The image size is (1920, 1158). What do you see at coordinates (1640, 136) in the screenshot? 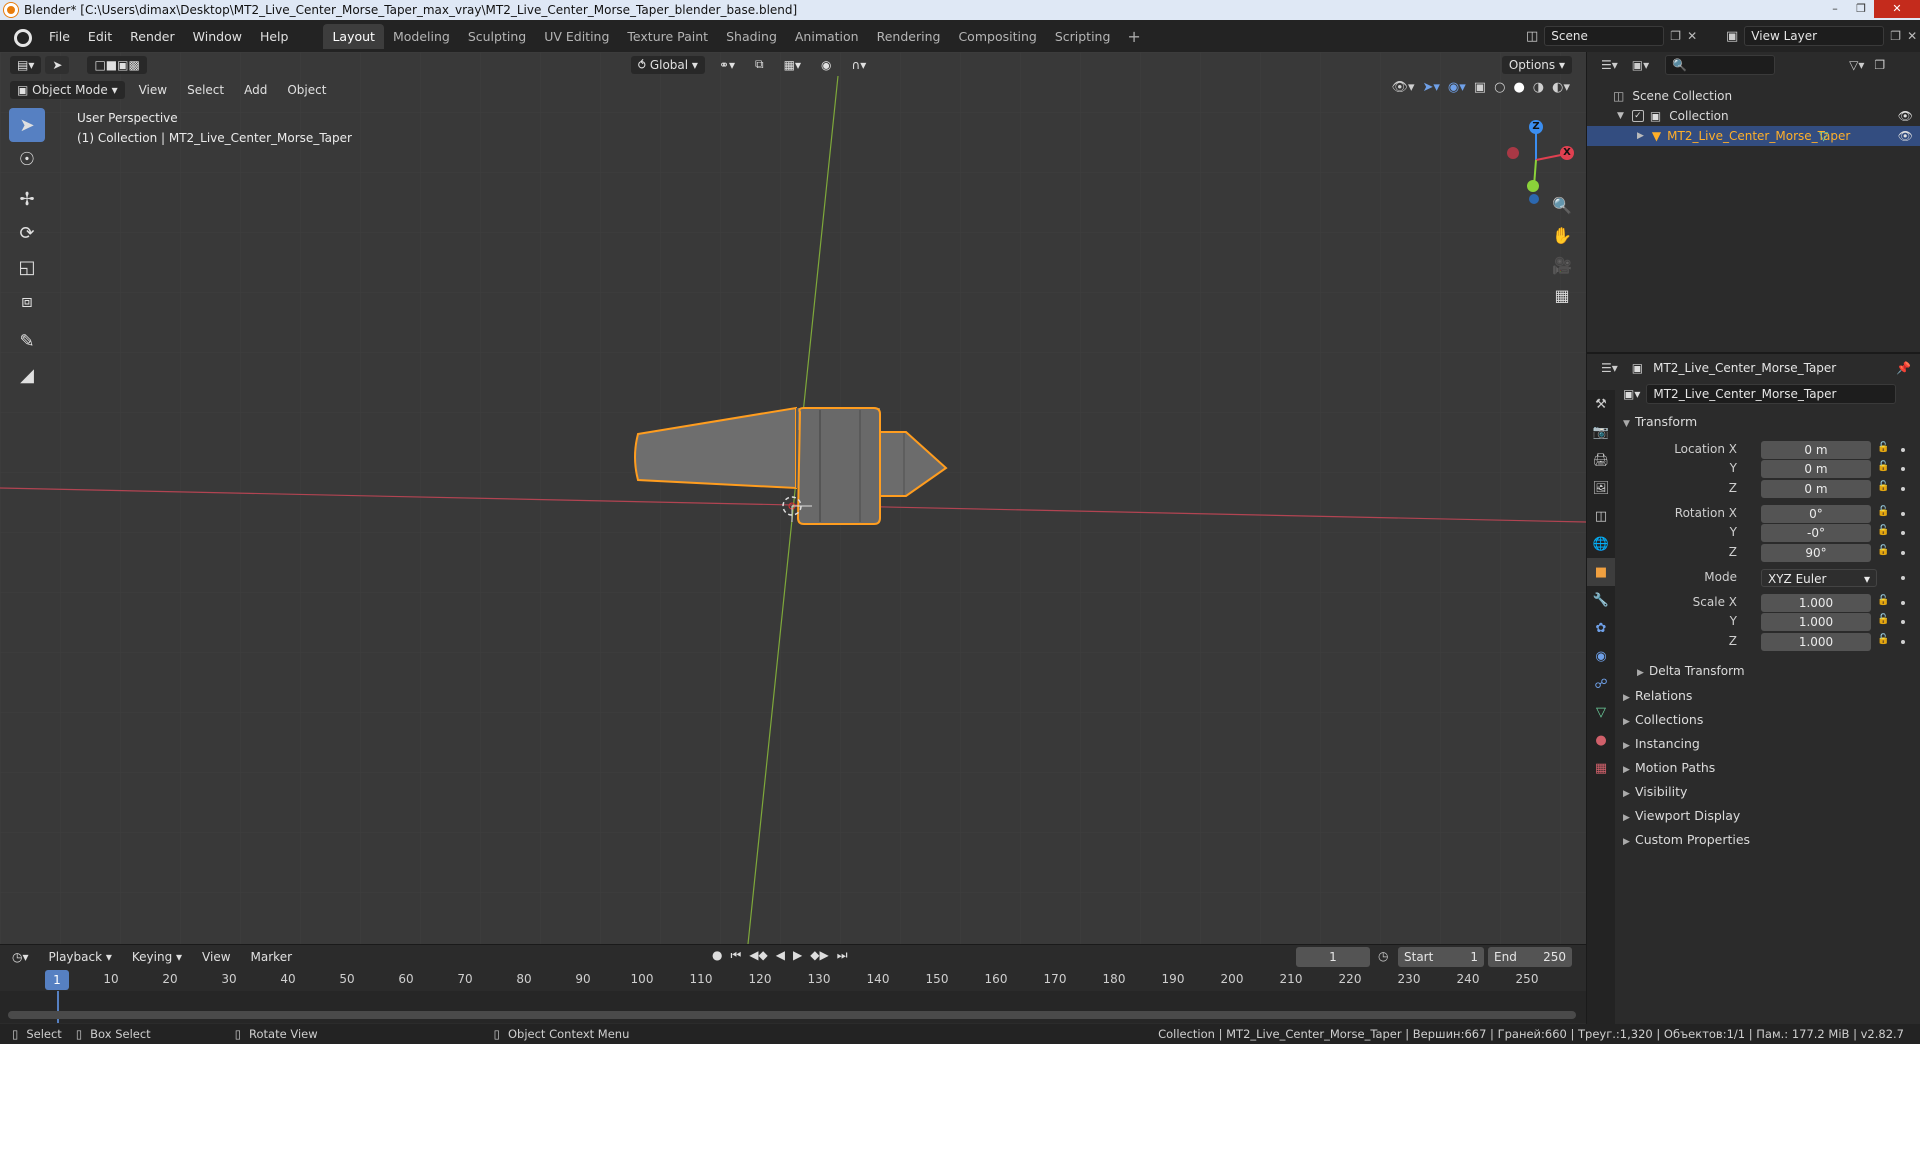
I see `expand-arrow-icon: ▶` at bounding box center [1640, 136].